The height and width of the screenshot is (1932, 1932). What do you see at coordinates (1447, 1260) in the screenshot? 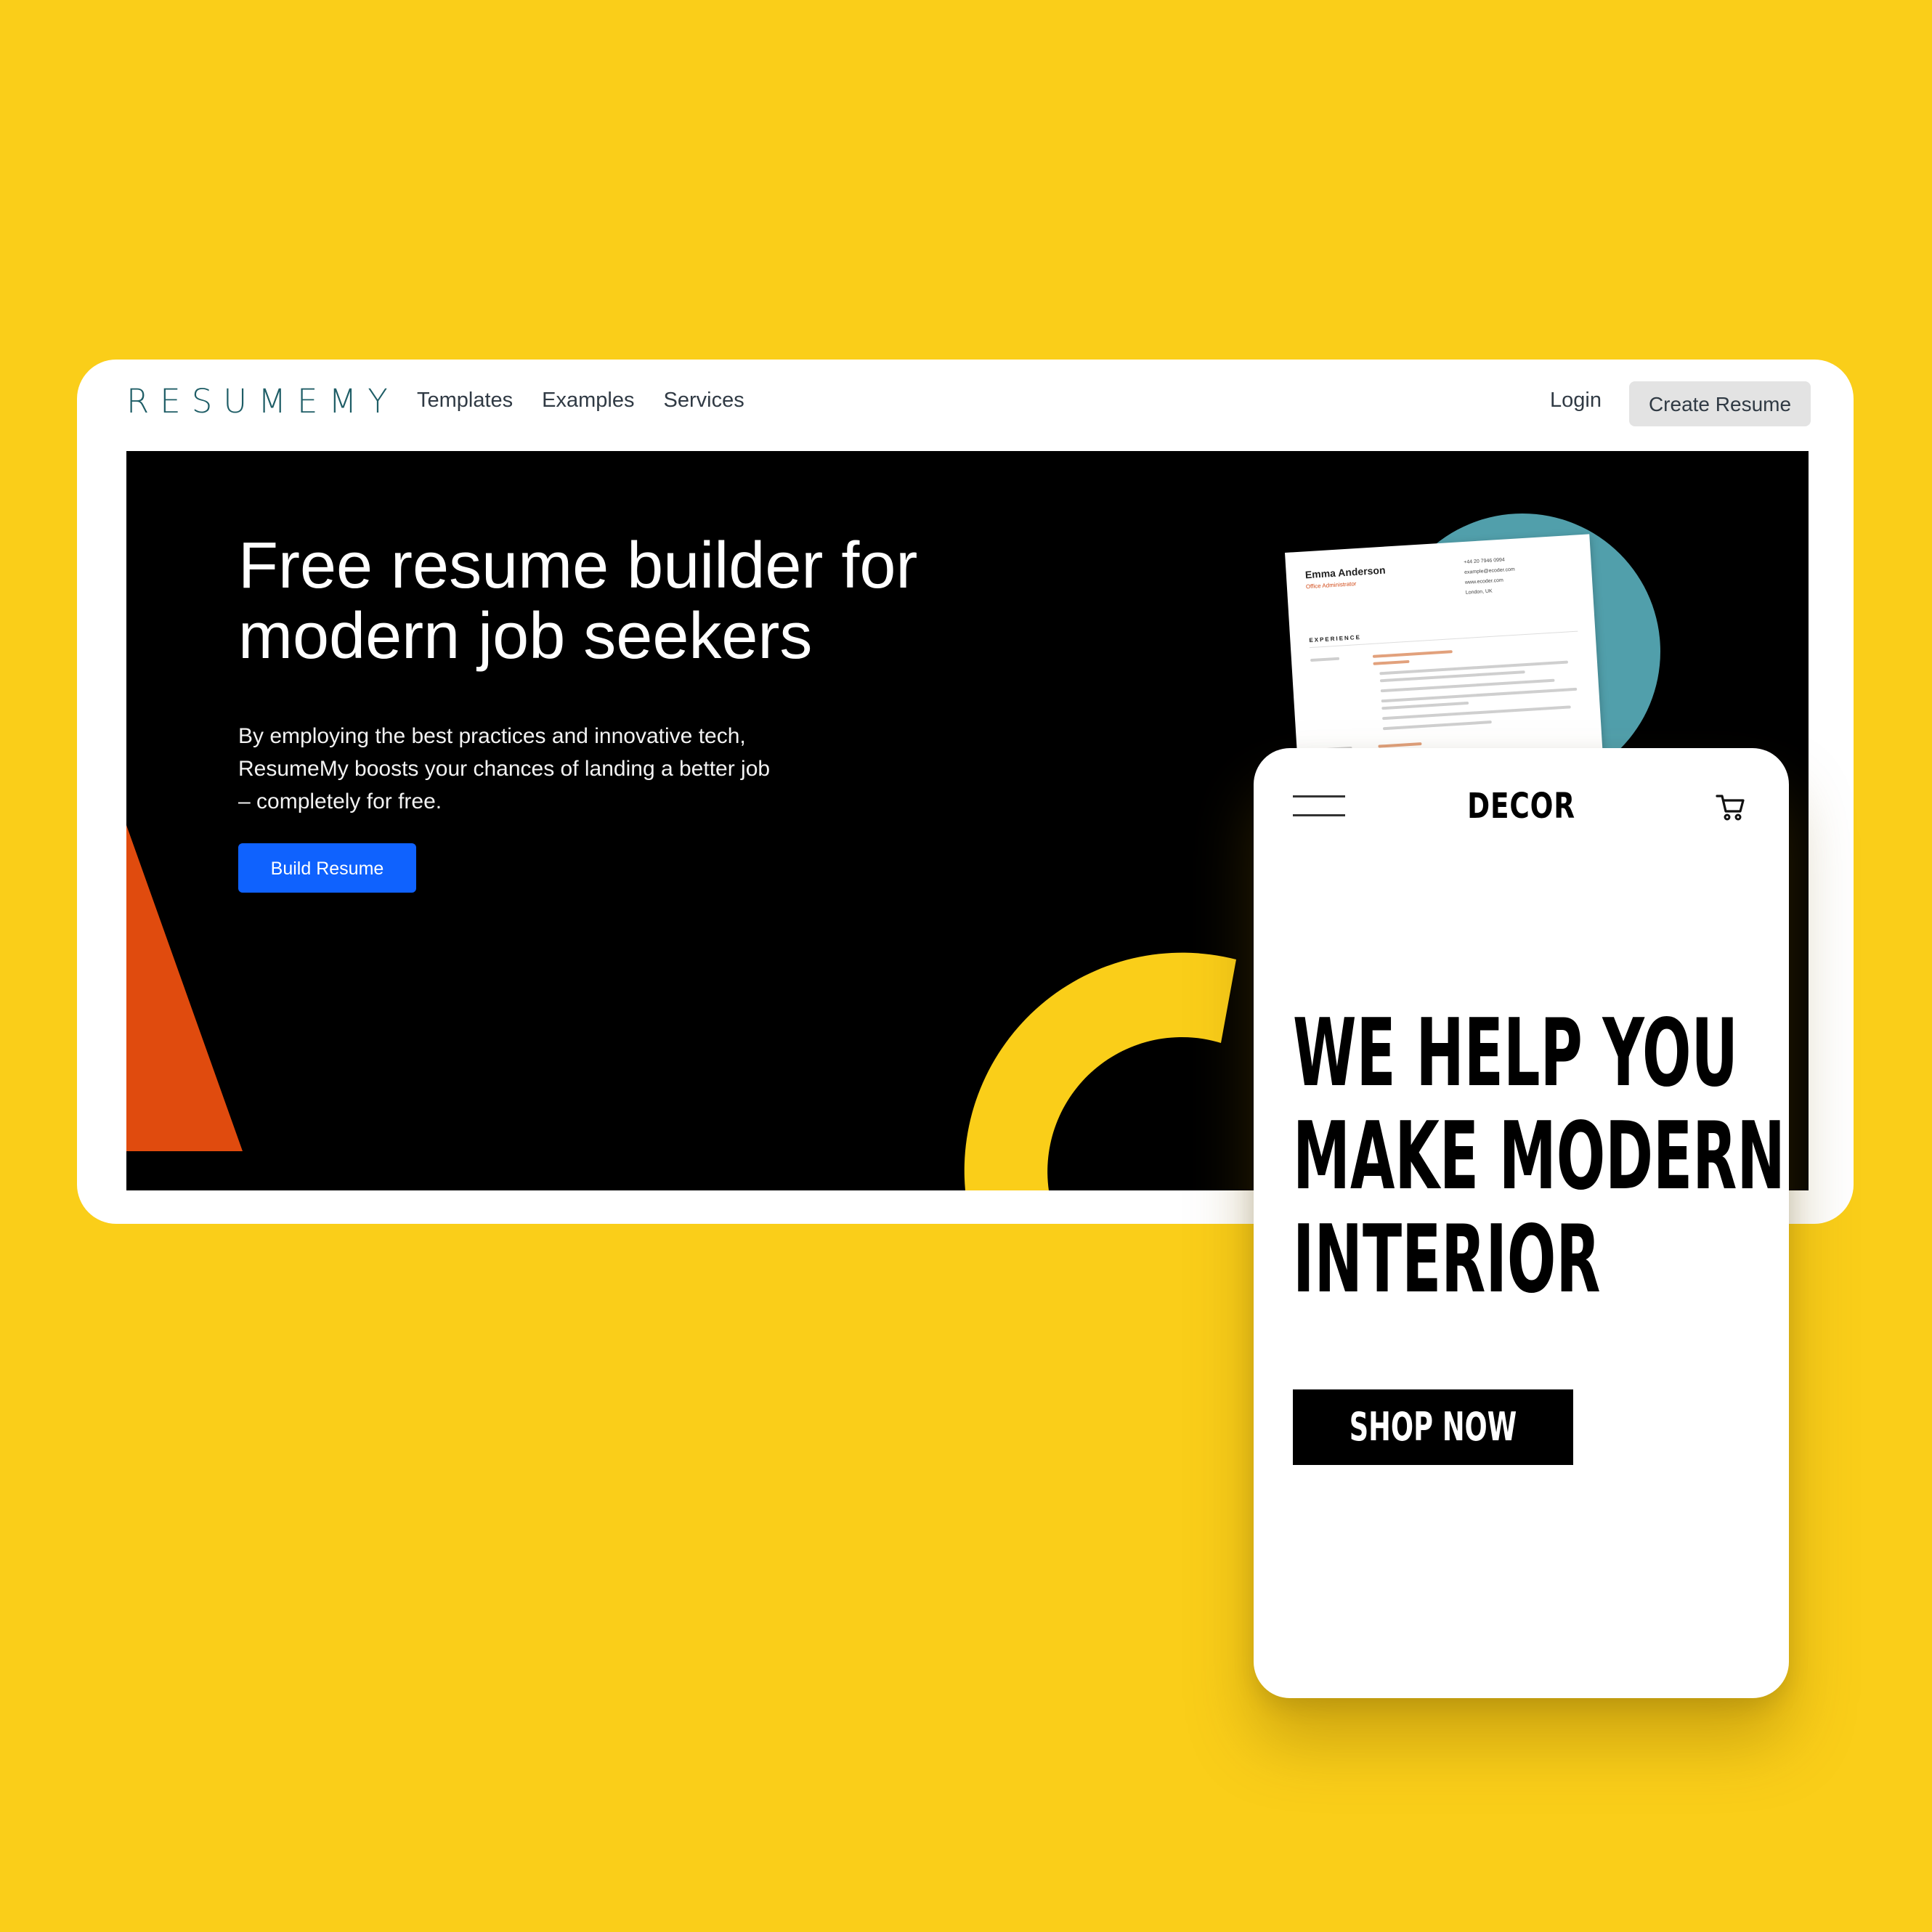
I see `mobile-headline-line: INTERIOR` at bounding box center [1447, 1260].